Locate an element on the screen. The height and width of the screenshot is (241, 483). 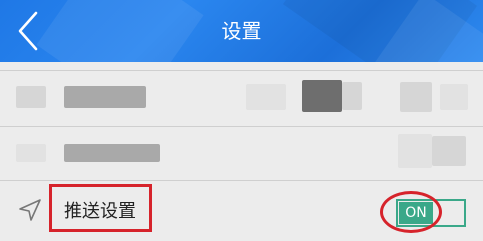
back-button is located at coordinates (28, 31).